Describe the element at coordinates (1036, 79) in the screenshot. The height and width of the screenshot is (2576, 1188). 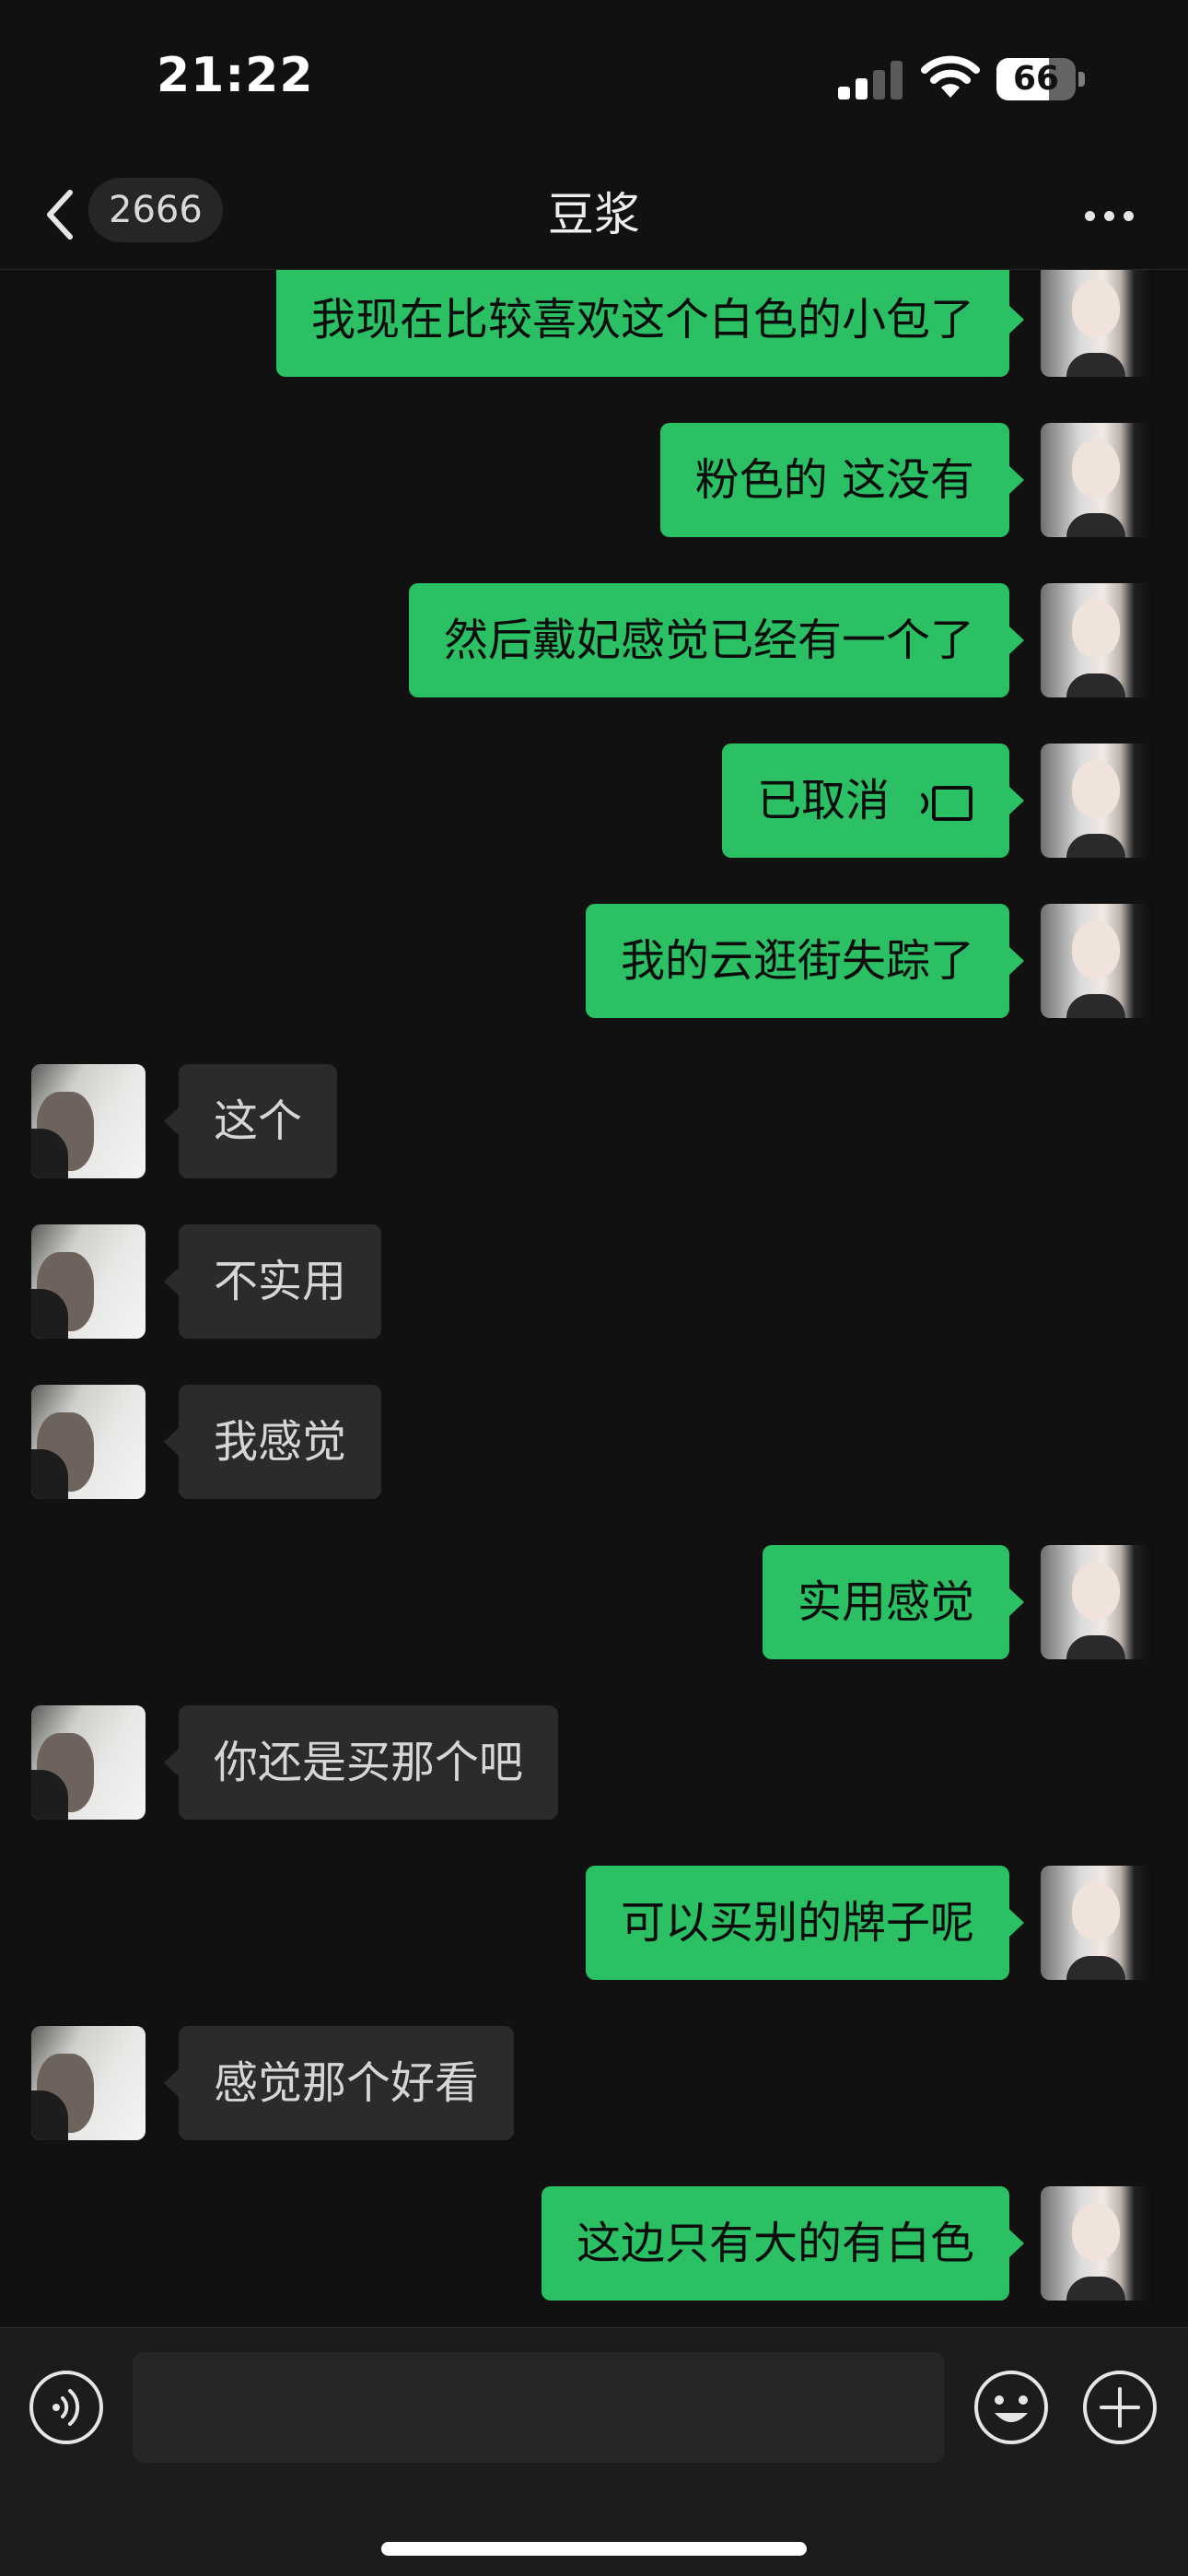
I see `battery-level: 66` at that location.